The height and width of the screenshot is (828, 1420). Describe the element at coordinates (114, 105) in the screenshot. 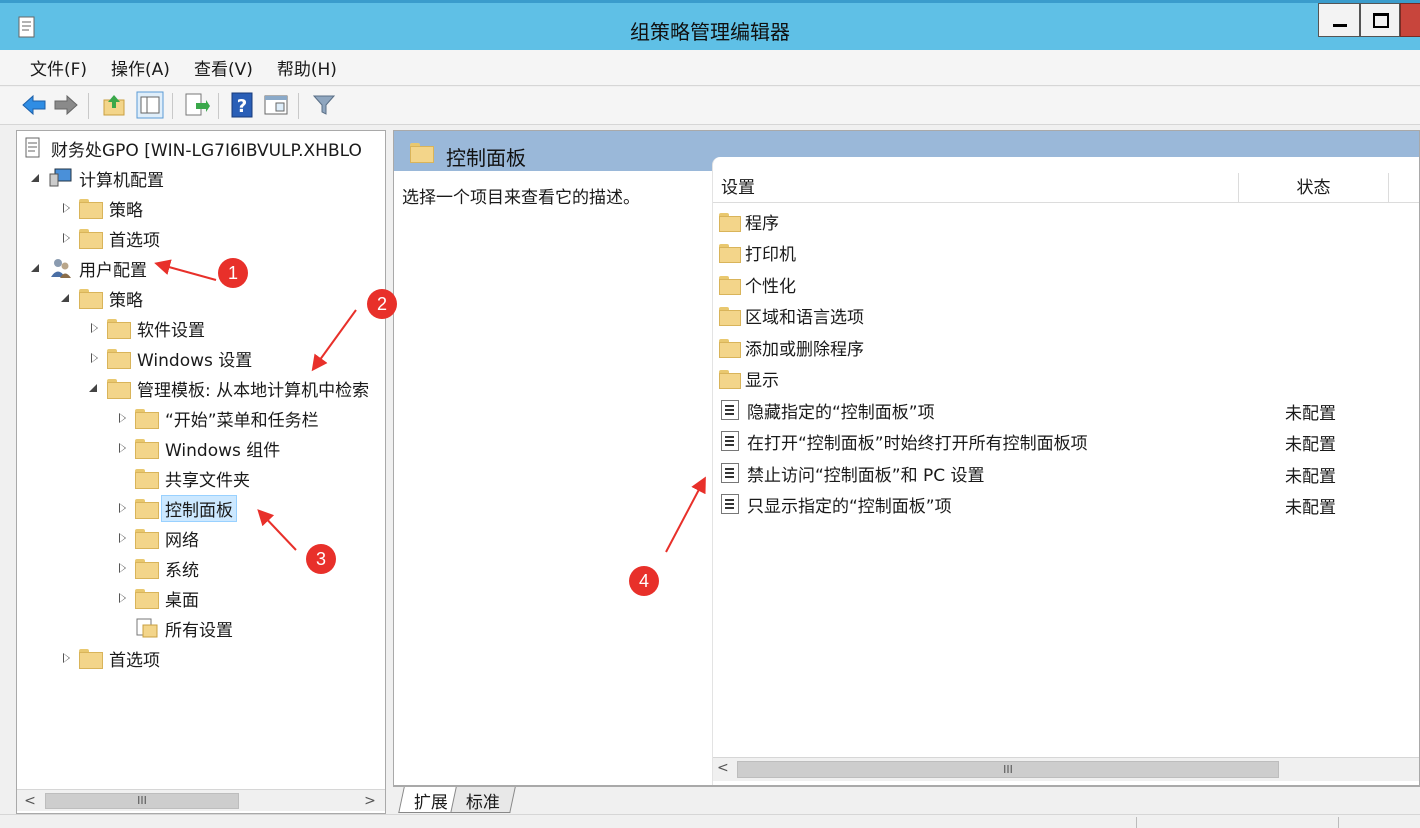

I see `up-folder-icon` at that location.